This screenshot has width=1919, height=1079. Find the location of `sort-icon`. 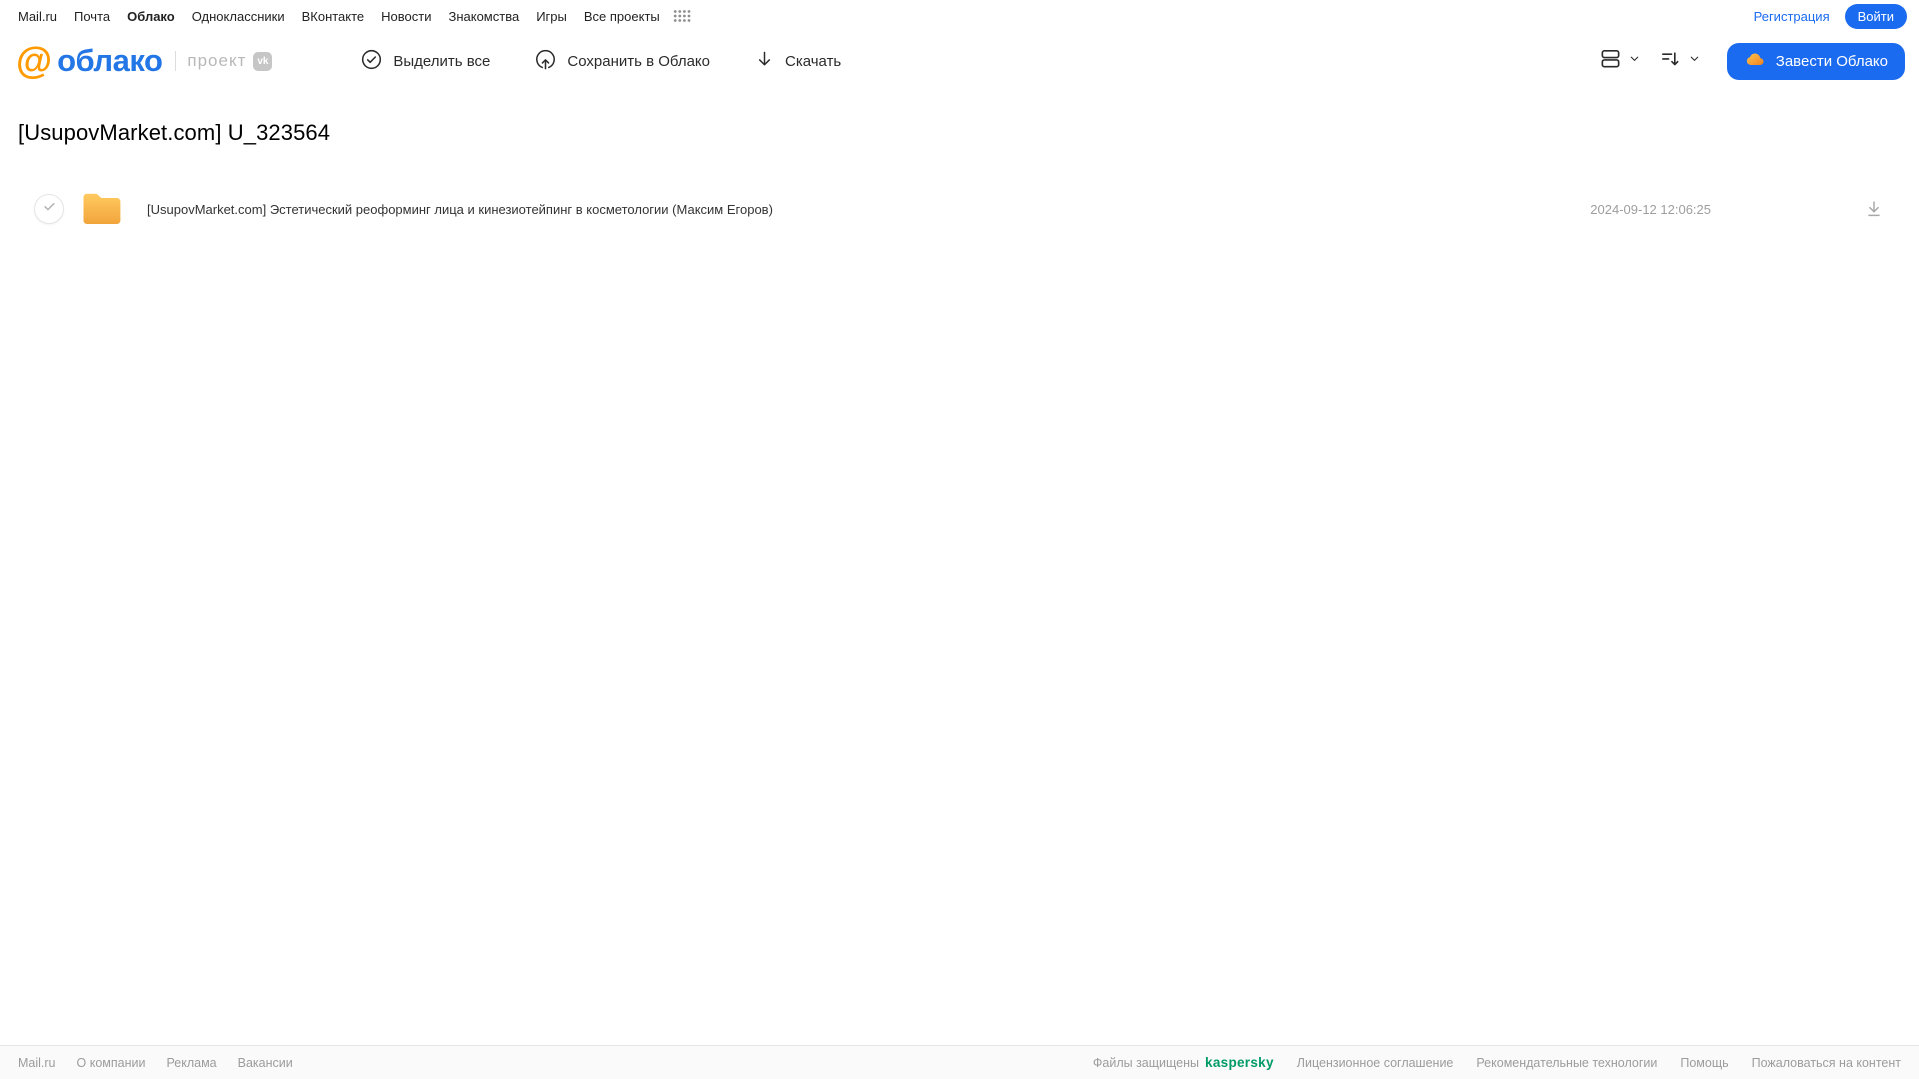

sort-icon is located at coordinates (1670, 61).